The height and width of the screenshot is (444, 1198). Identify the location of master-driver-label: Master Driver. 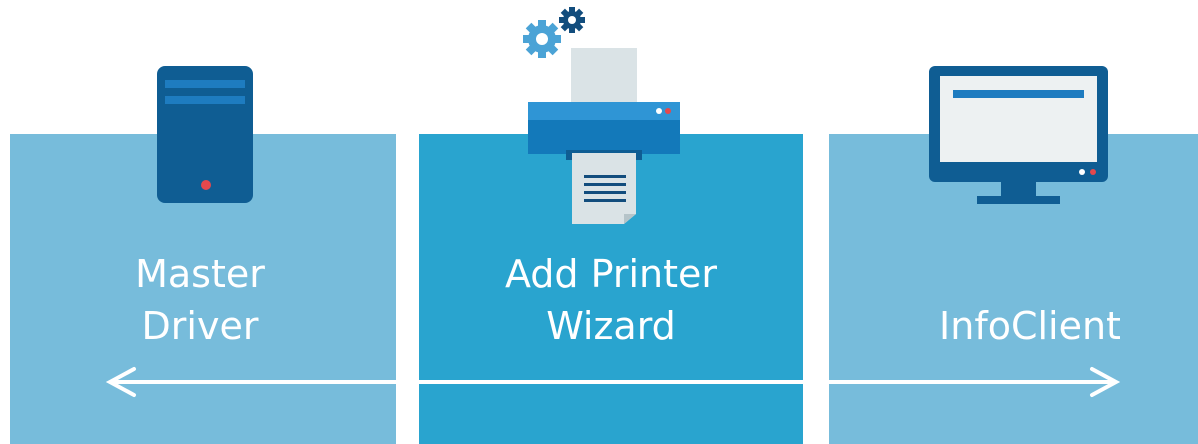
(200, 300).